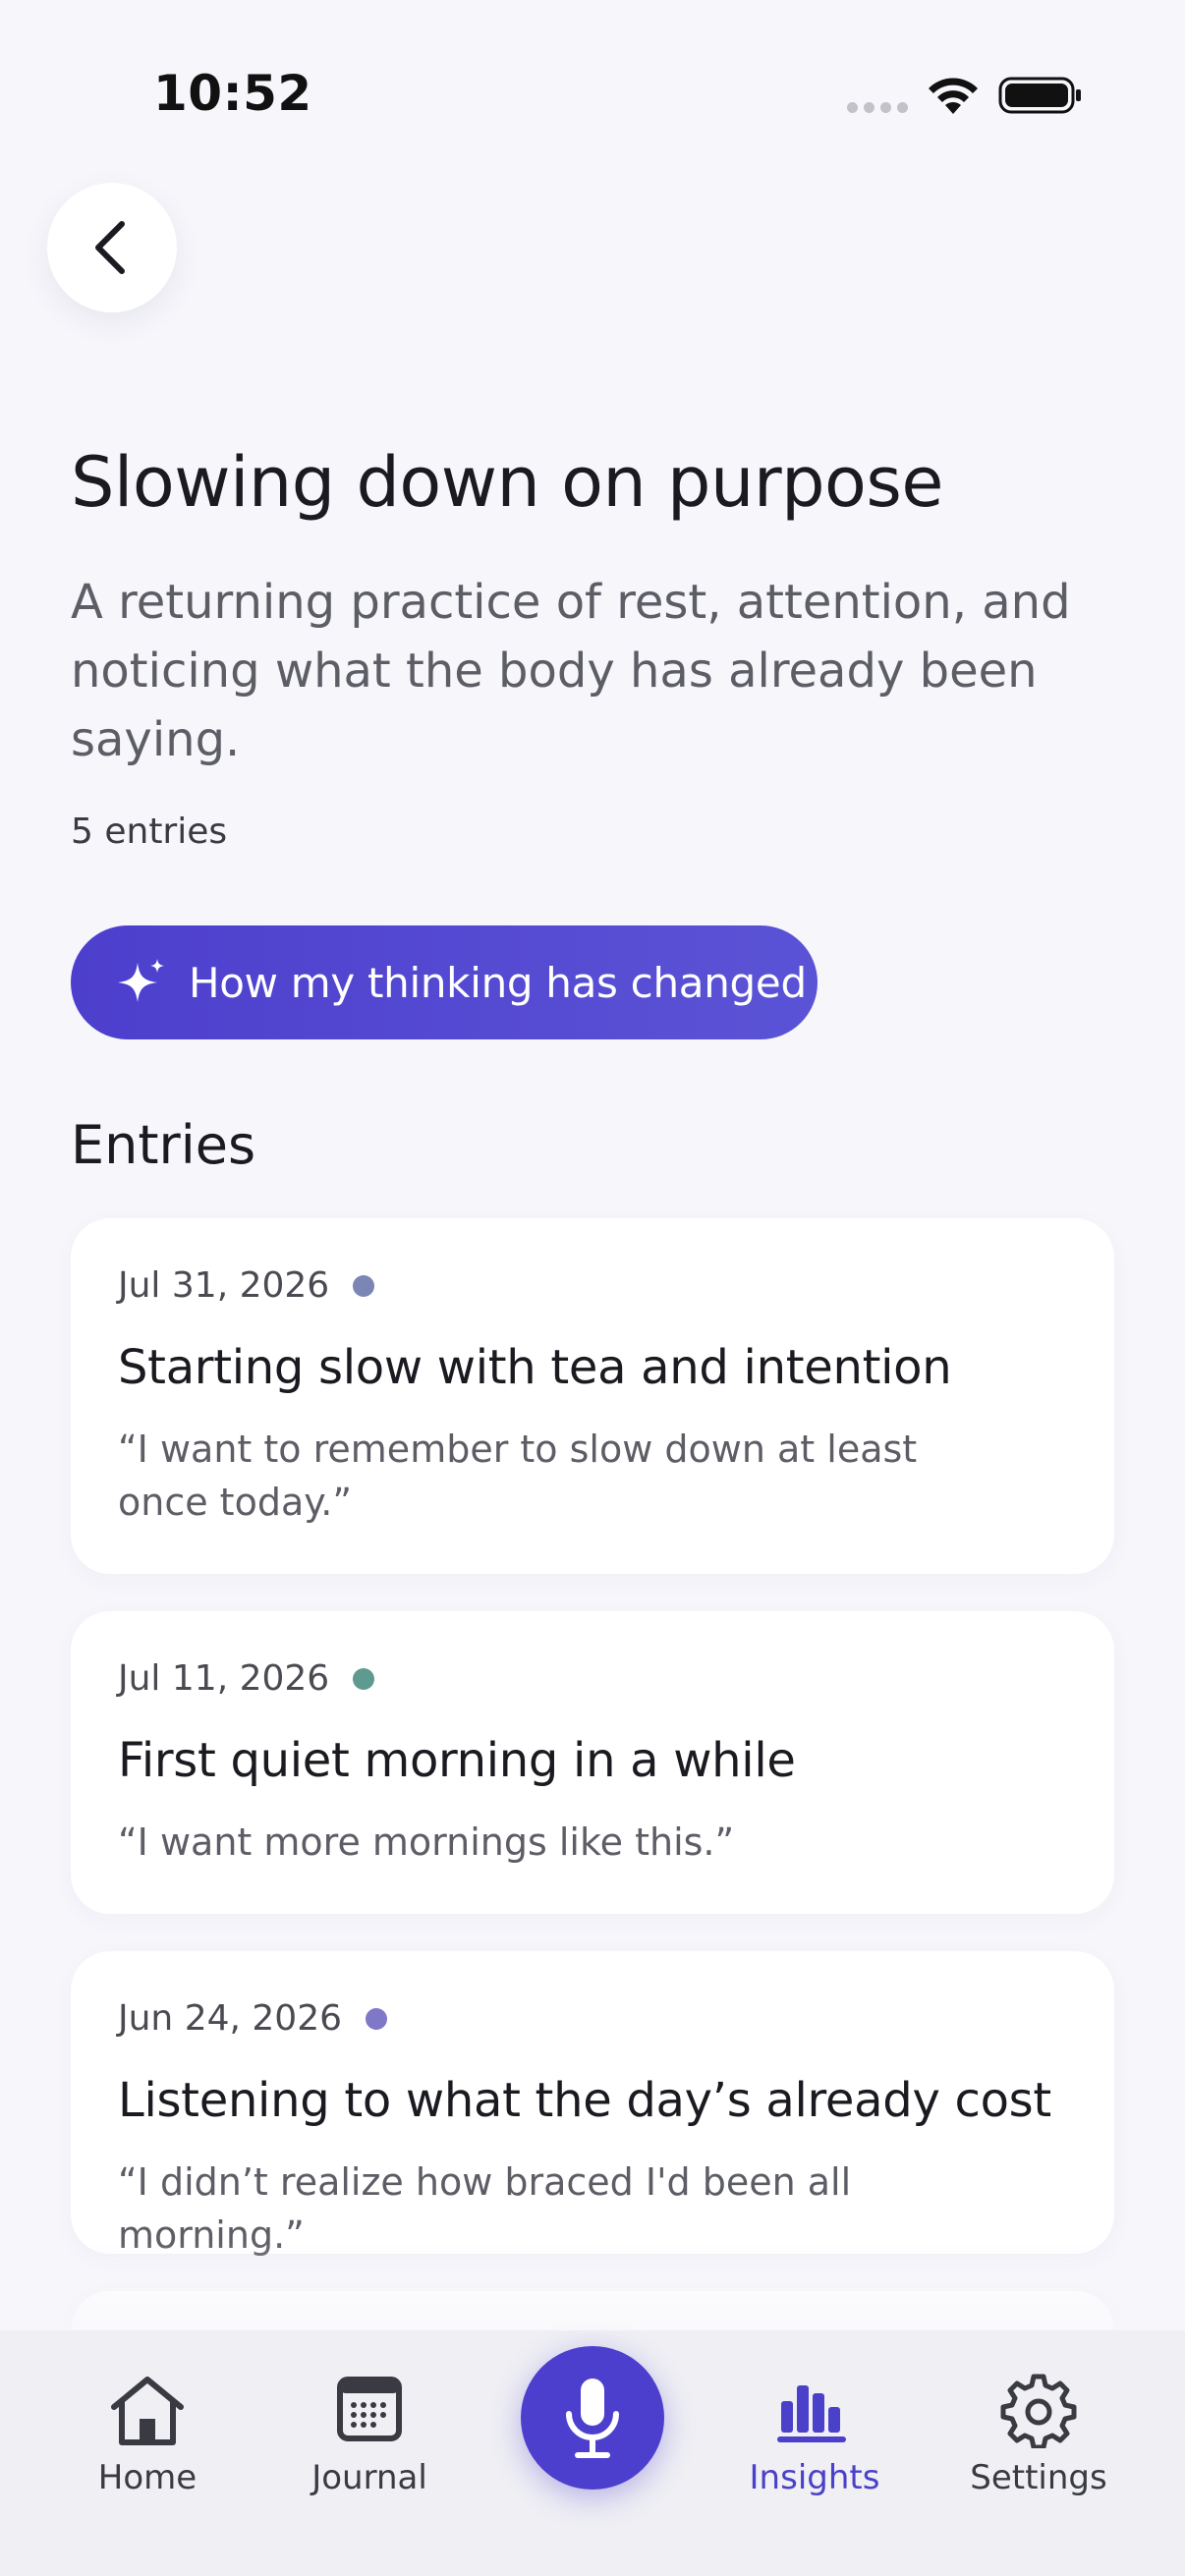  I want to click on back-button, so click(112, 247).